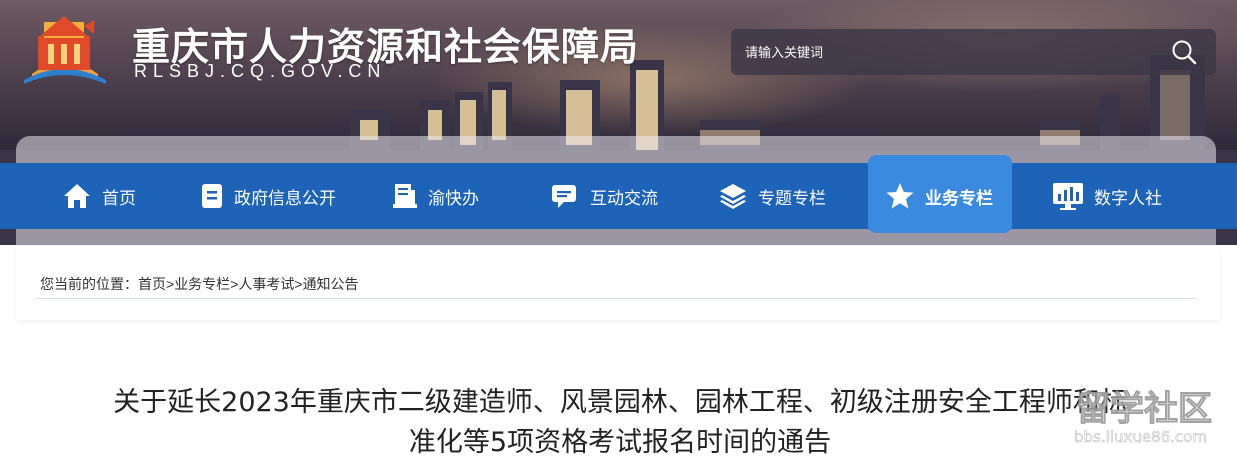 The height and width of the screenshot is (463, 1237). What do you see at coordinates (89, 284) in the screenshot?
I see `breadcrumb-prefix: 您当前的位置：` at bounding box center [89, 284].